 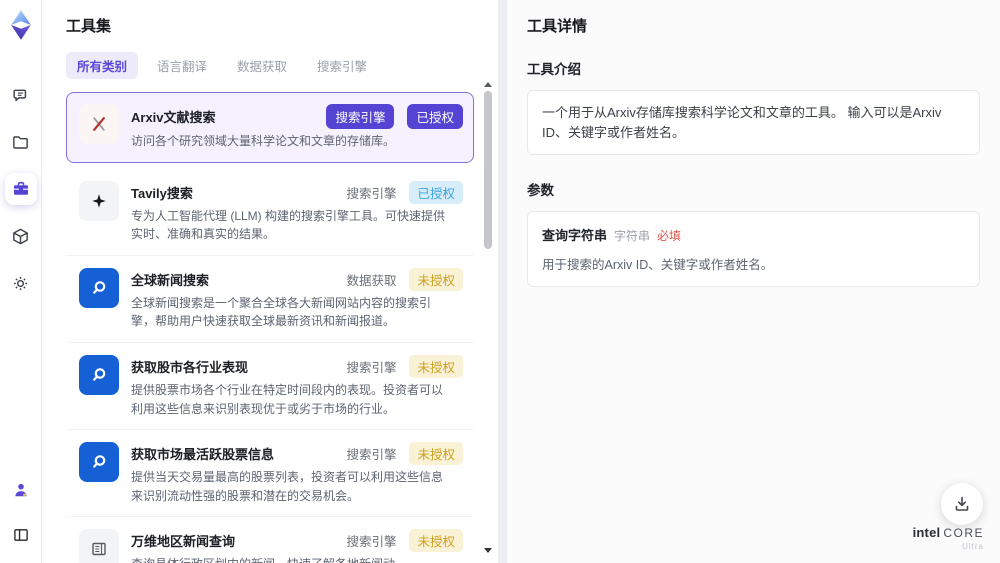 I want to click on tab-data-fetch: 数据获取, so click(x=262, y=65).